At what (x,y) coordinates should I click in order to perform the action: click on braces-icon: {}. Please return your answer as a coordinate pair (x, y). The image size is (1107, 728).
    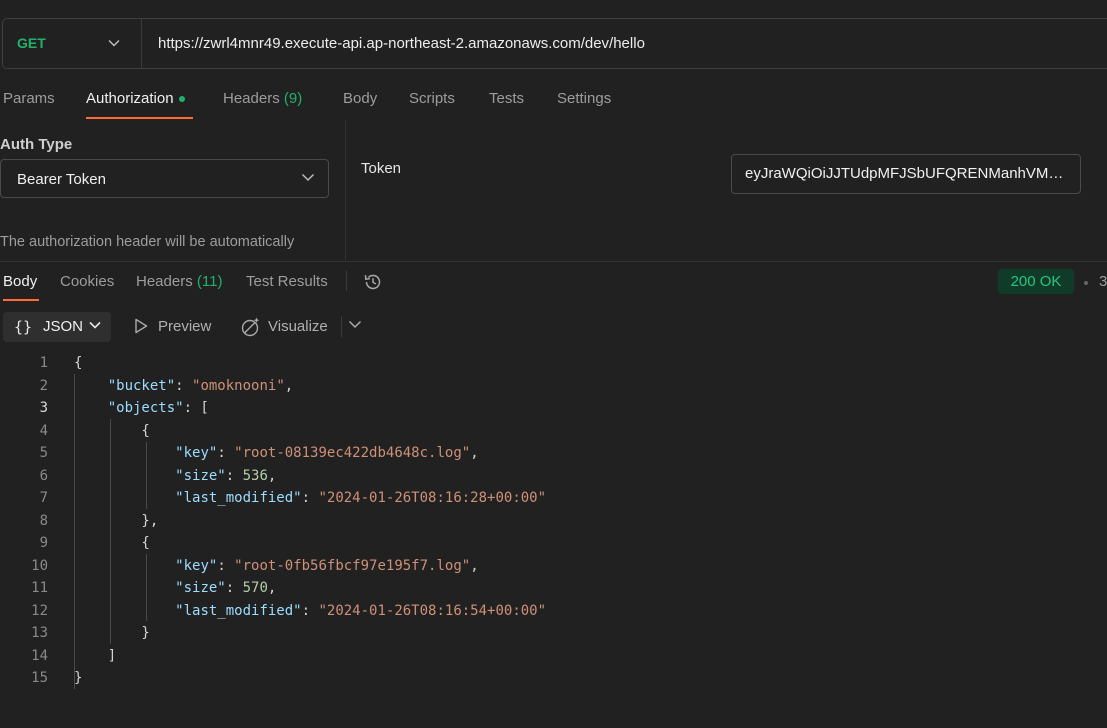
    Looking at the image, I should click on (23, 327).